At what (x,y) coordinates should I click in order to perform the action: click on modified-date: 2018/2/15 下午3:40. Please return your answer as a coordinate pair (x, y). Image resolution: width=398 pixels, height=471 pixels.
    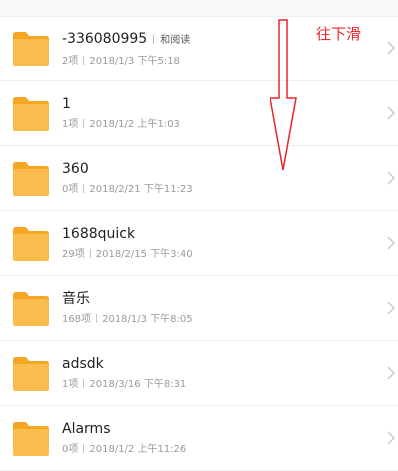
    Looking at the image, I should click on (144, 254).